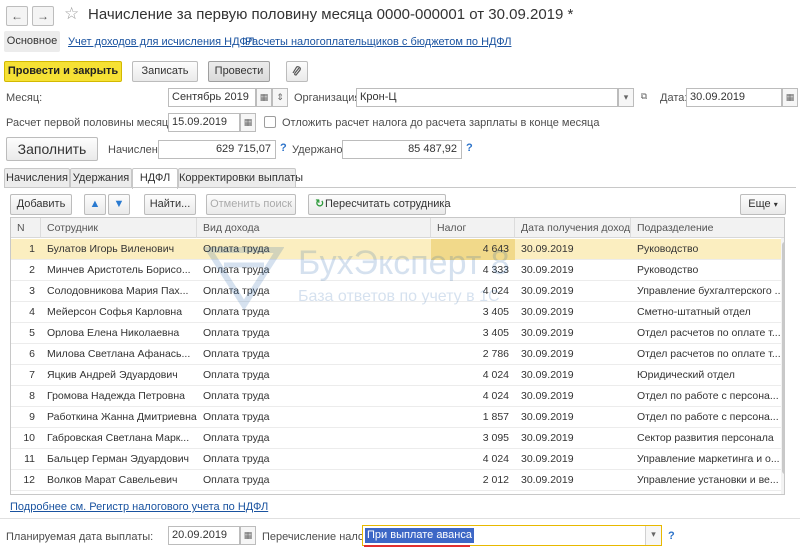  What do you see at coordinates (155, 178) in the screenshot?
I see `tab-ndfl: НДФЛ` at bounding box center [155, 178].